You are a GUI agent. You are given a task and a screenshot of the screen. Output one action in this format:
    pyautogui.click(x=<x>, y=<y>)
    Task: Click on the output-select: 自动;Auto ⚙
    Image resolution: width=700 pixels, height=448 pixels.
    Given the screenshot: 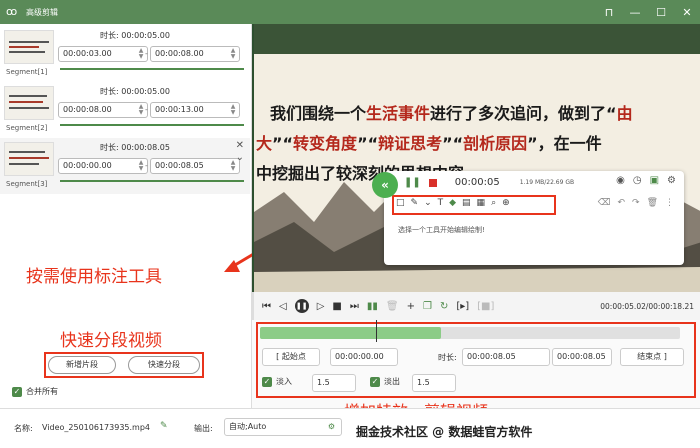 What is the action you would take?
    pyautogui.click(x=283, y=427)
    